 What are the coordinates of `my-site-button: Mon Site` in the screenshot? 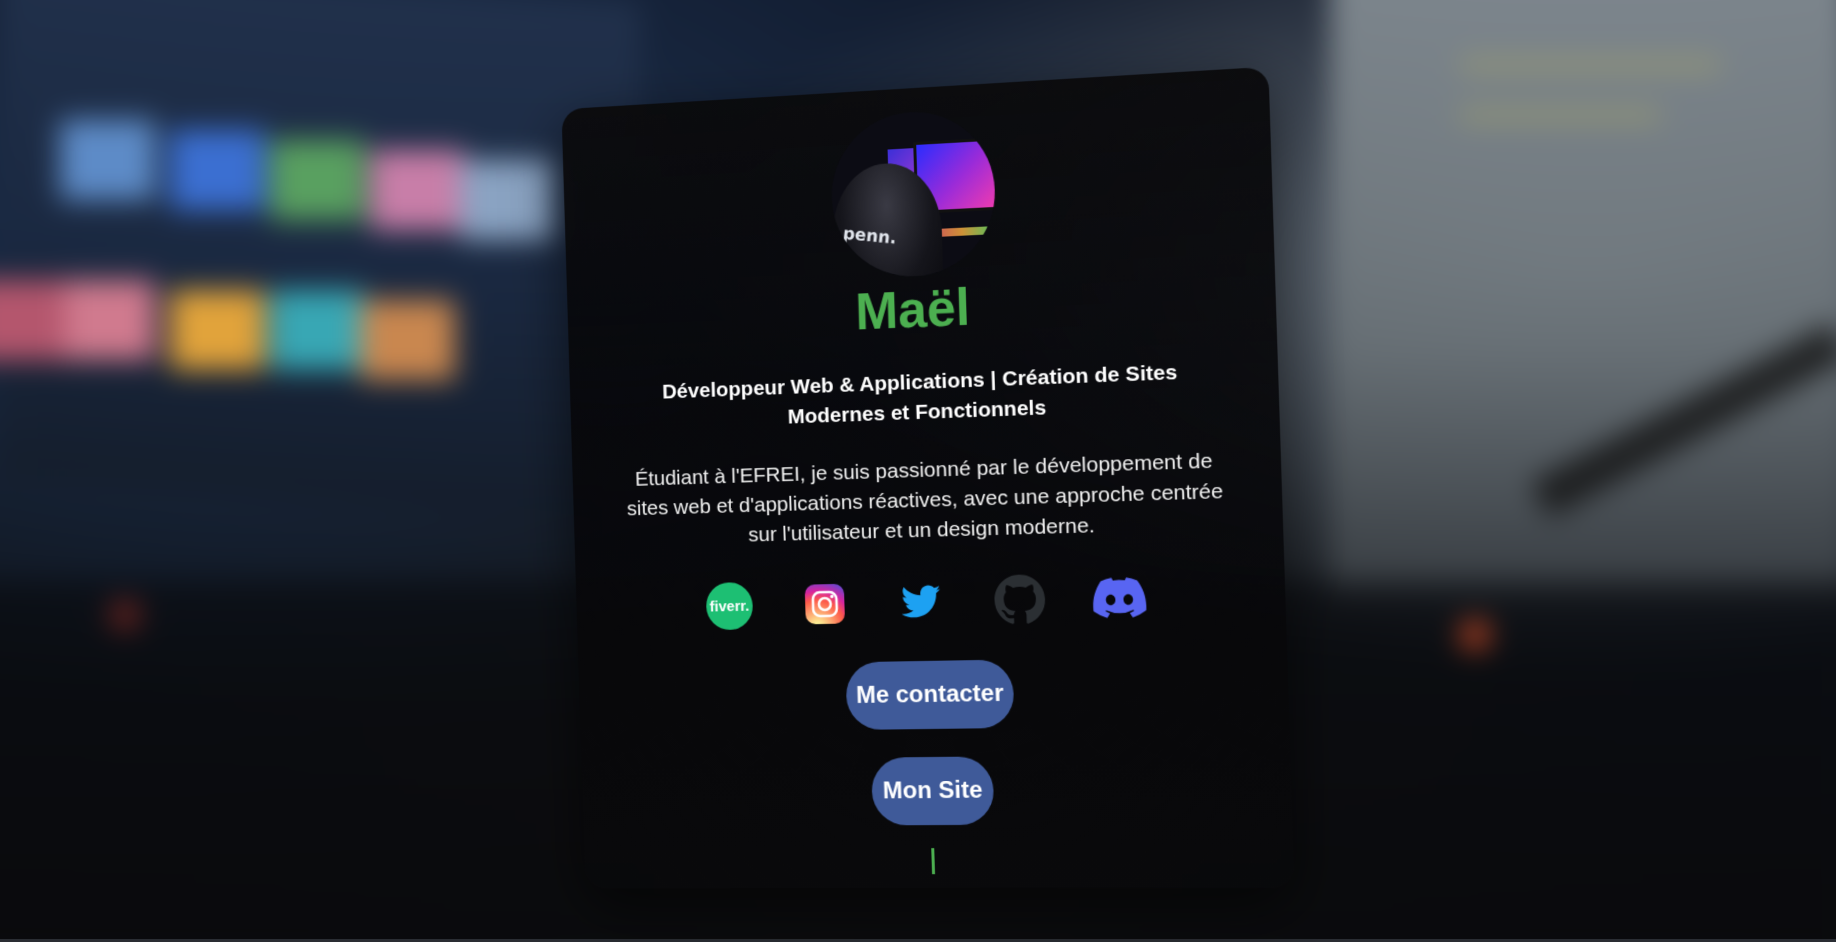 It's located at (932, 791).